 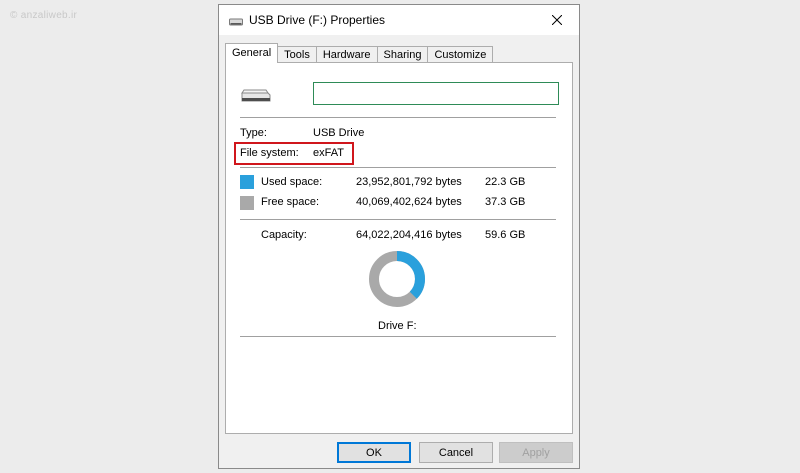 I want to click on watermark: © anzaliweb.ir, so click(x=44, y=15).